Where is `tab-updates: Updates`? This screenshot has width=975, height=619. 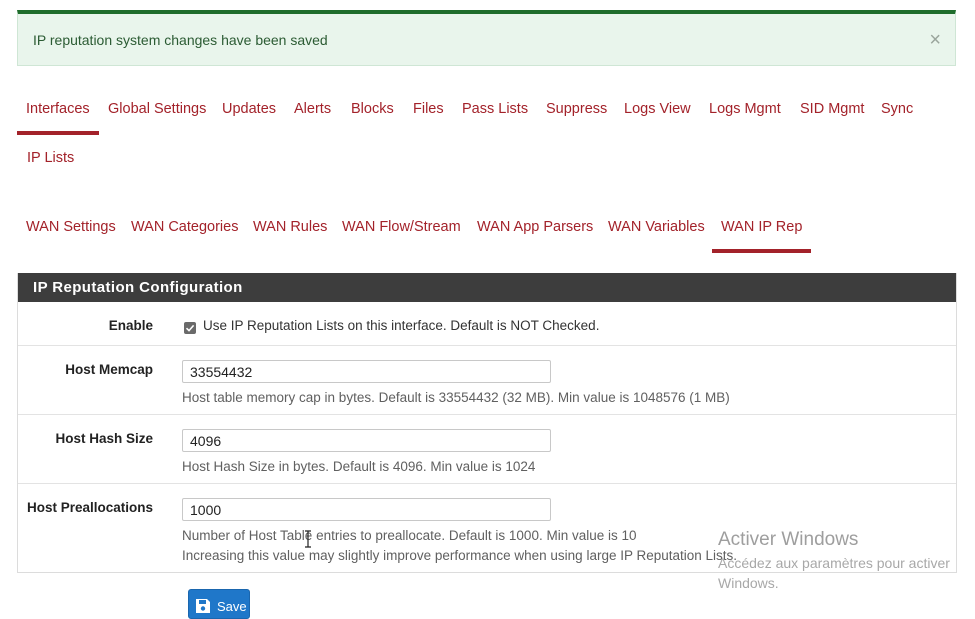
tab-updates: Updates is located at coordinates (249, 109).